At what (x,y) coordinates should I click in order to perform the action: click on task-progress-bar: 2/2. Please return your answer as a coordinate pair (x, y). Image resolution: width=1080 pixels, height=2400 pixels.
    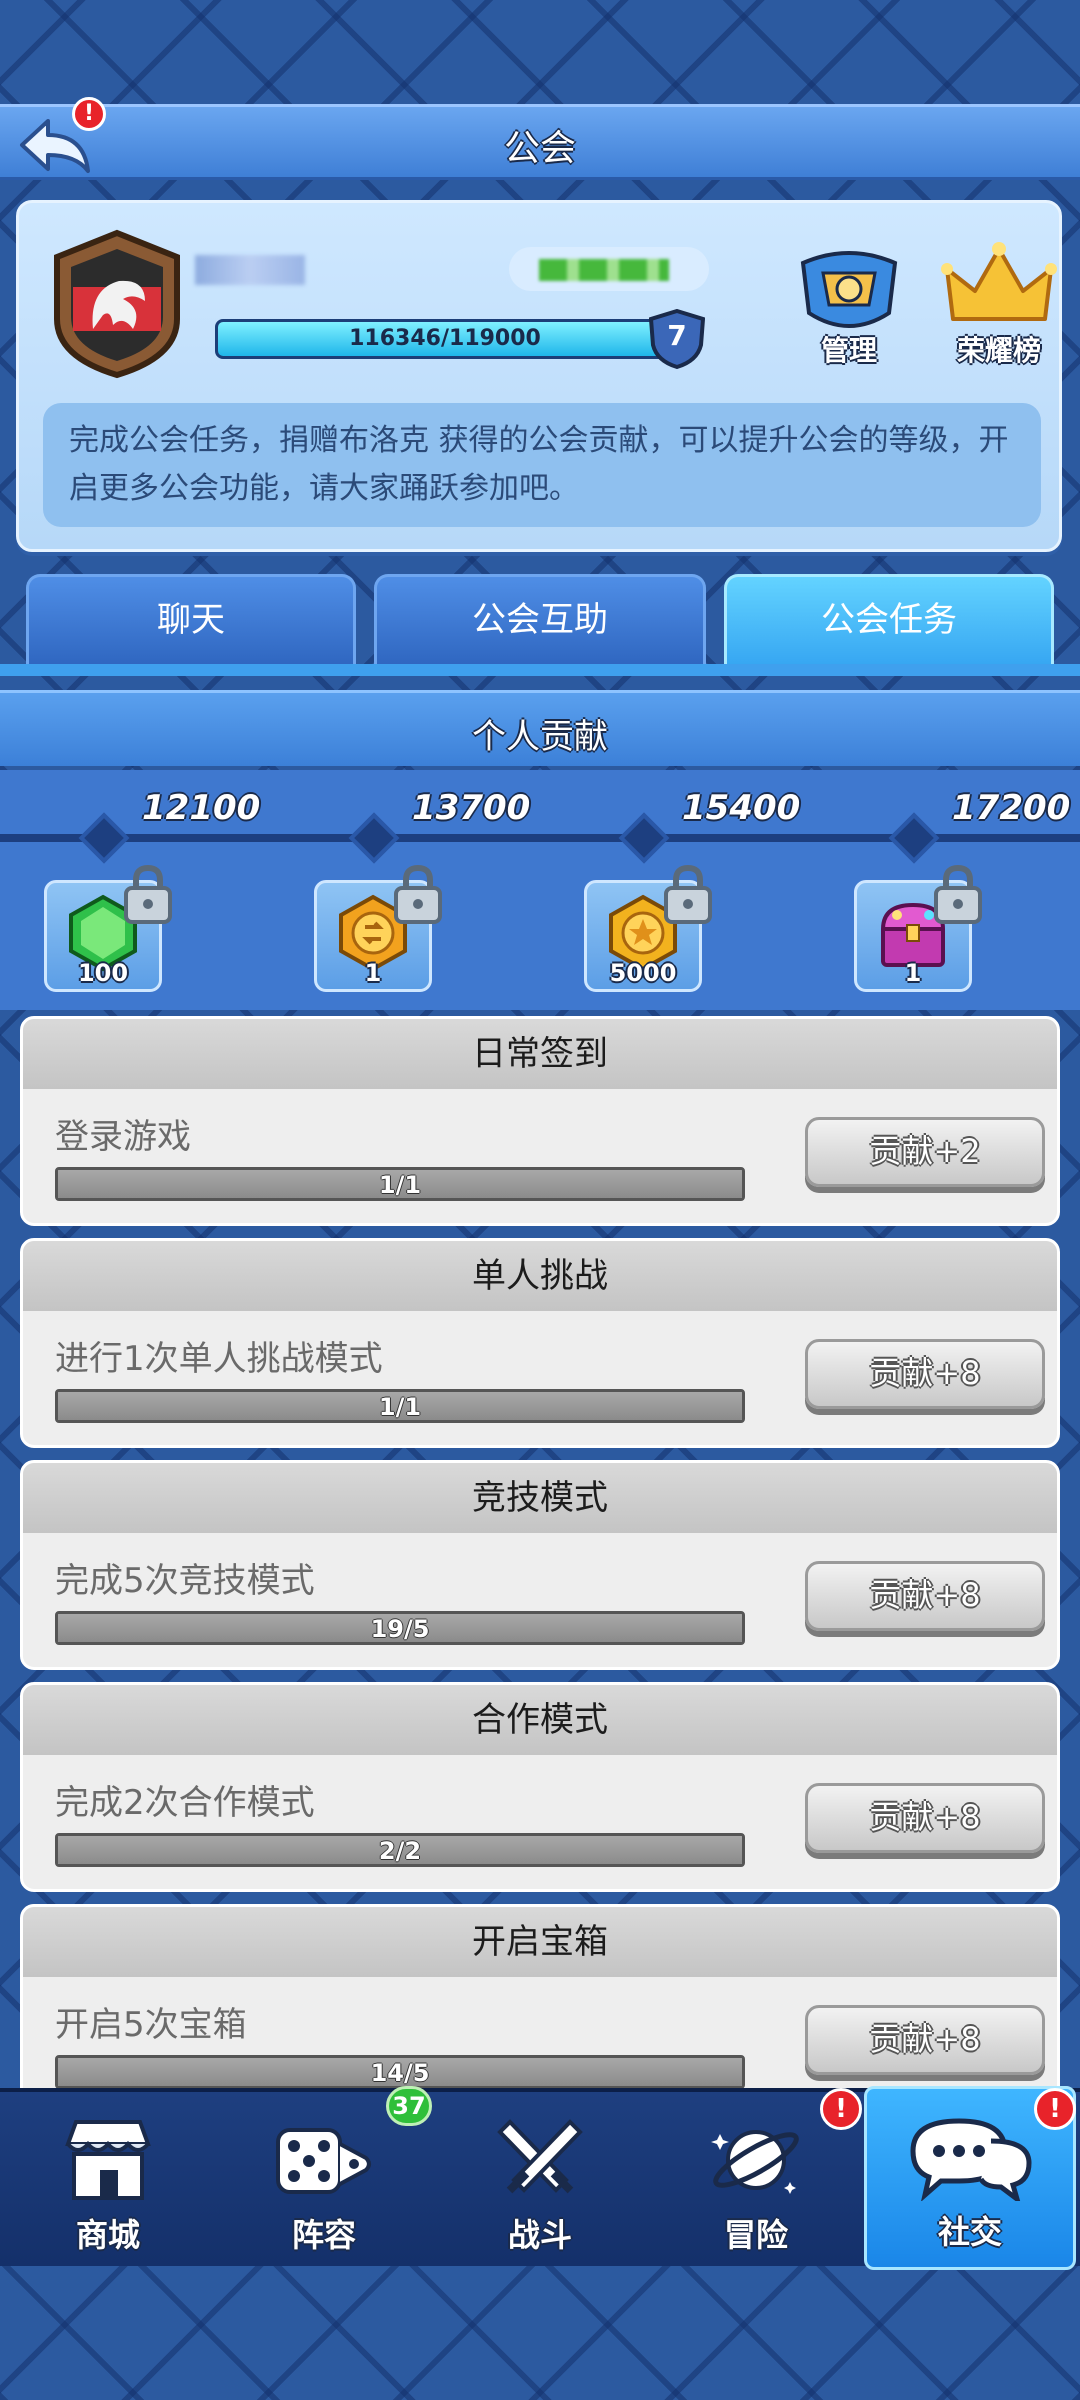
    Looking at the image, I should click on (400, 1850).